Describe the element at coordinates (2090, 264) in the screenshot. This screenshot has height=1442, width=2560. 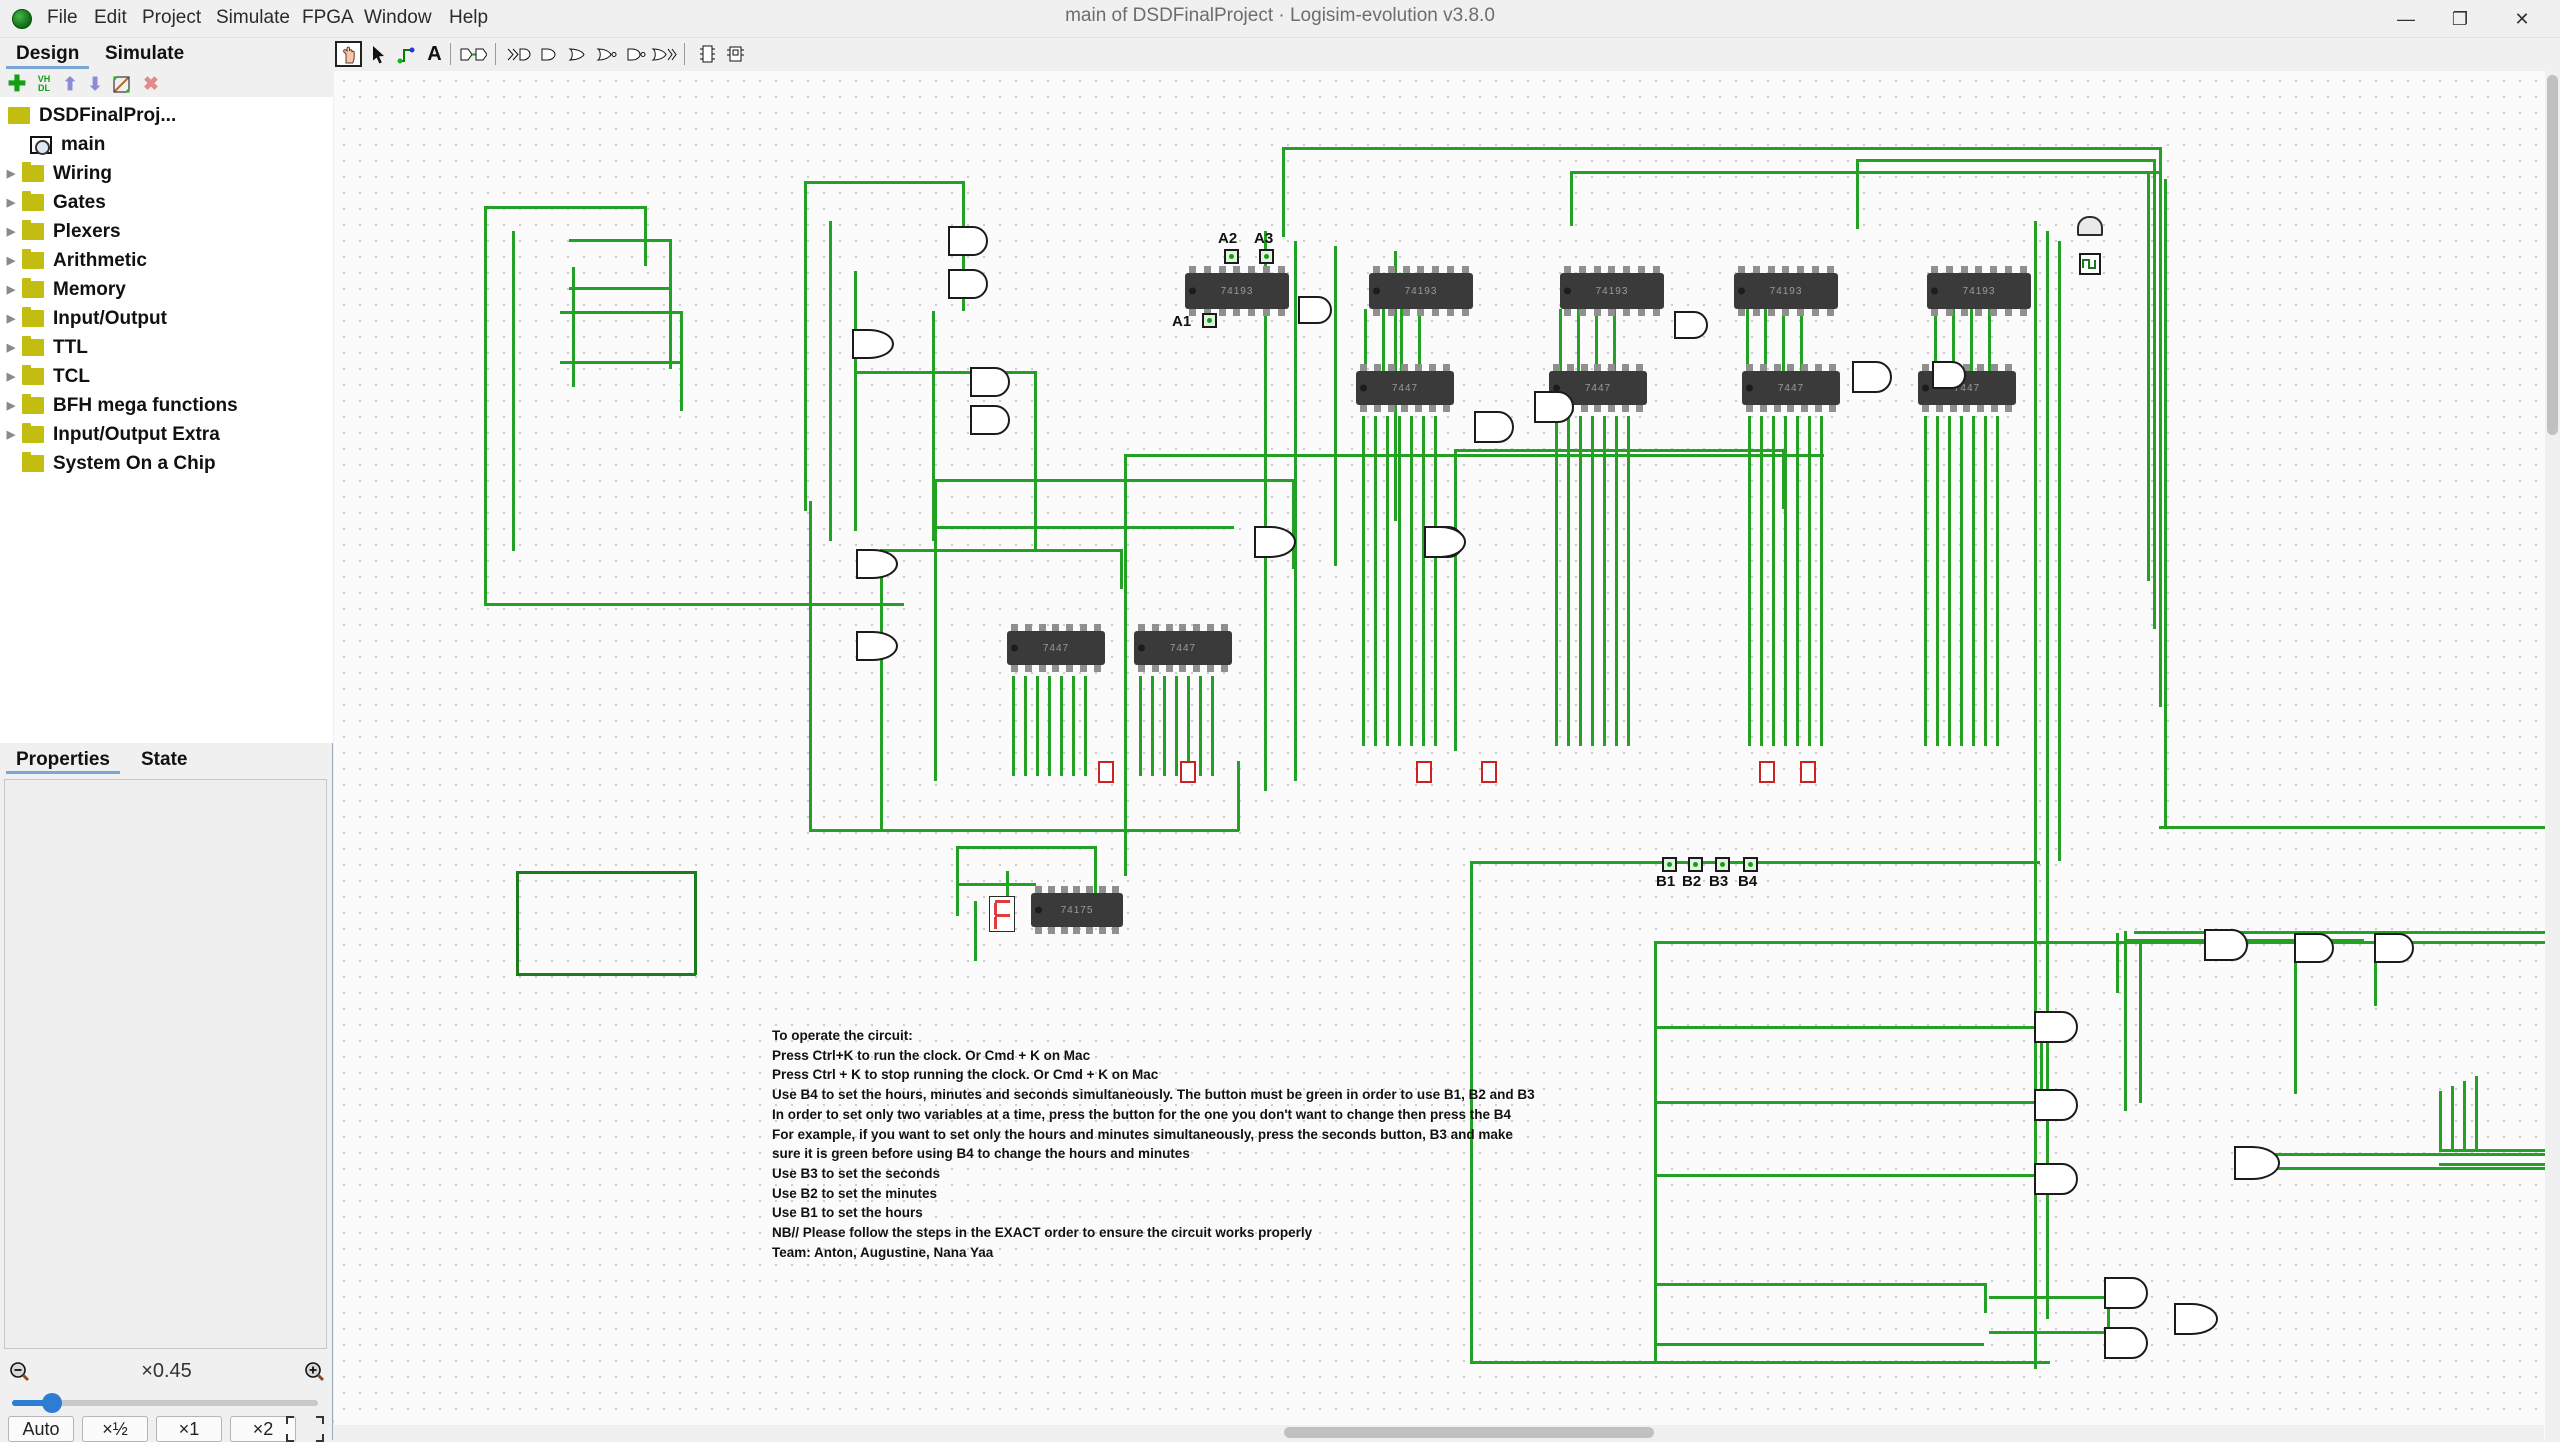
I see `clock-component` at that location.